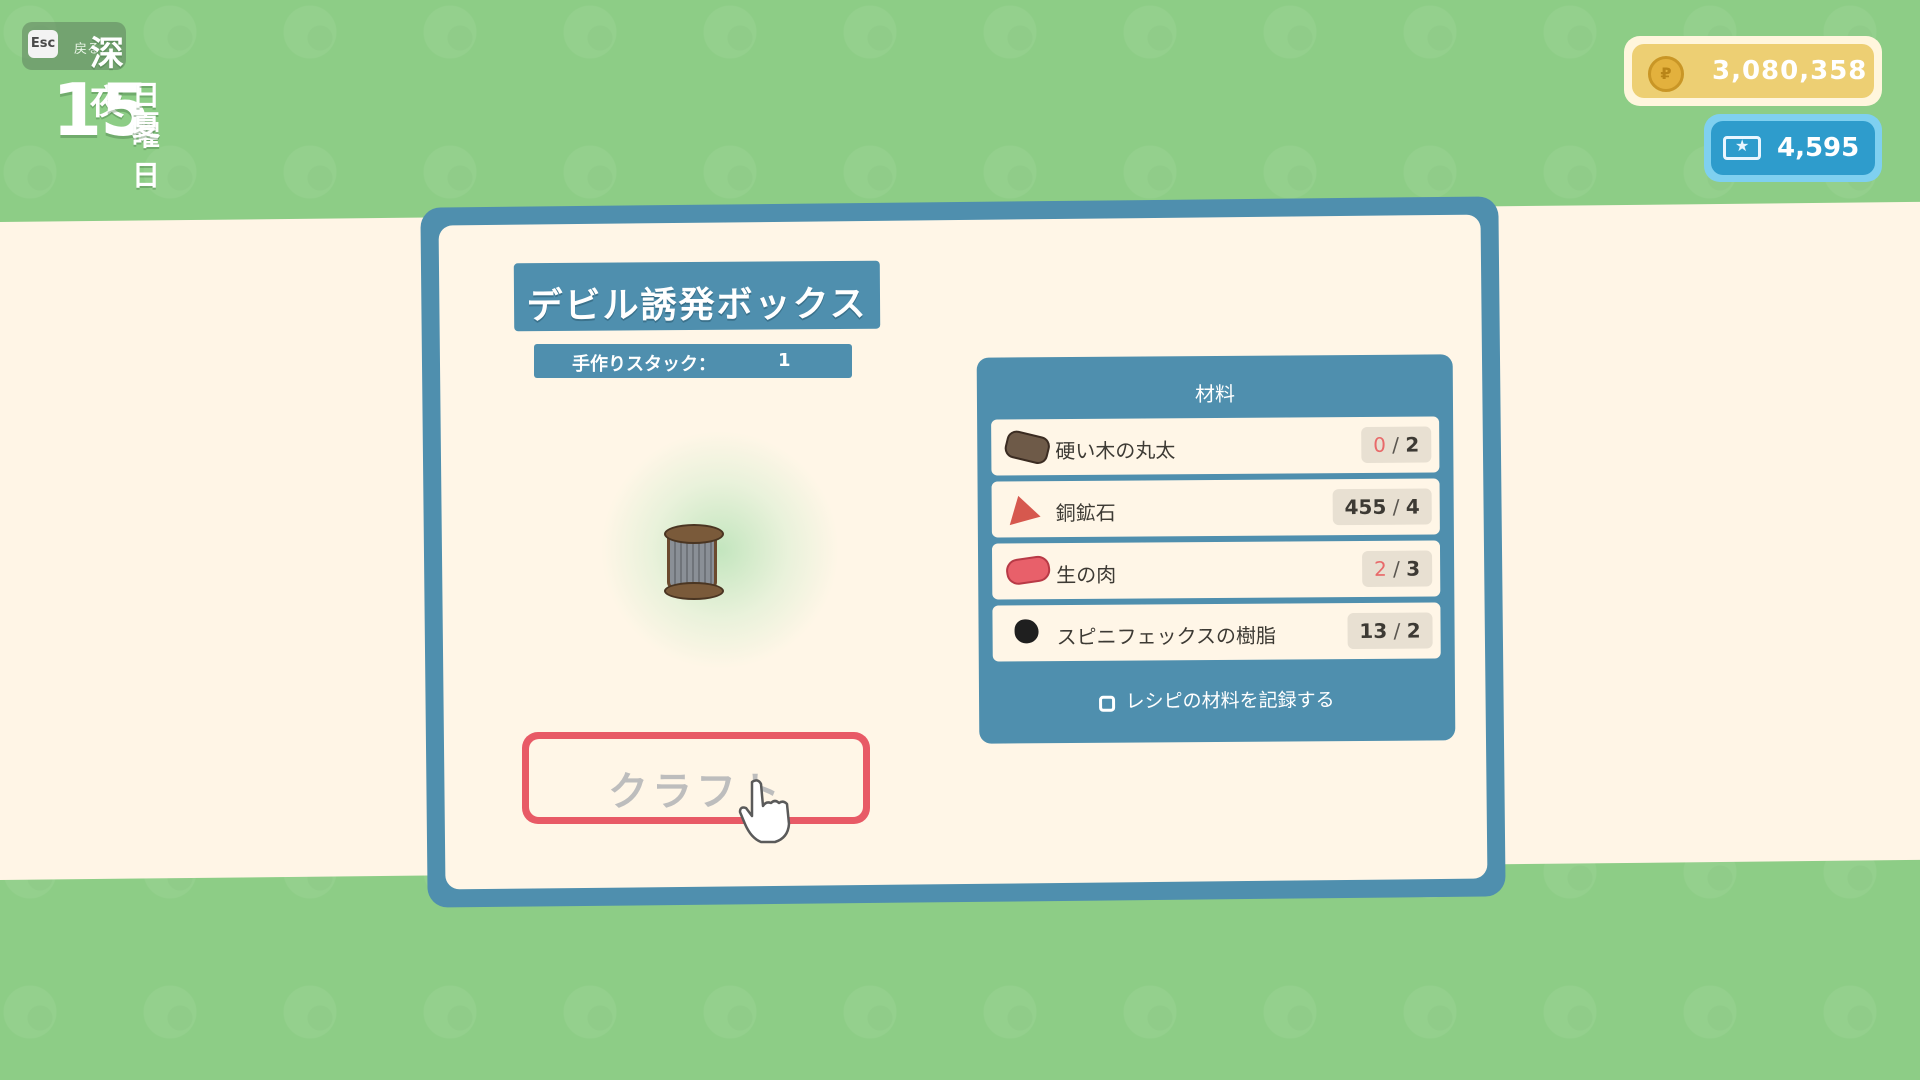 The height and width of the screenshot is (1080, 1920). What do you see at coordinates (1026, 633) in the screenshot?
I see `resin-icon` at bounding box center [1026, 633].